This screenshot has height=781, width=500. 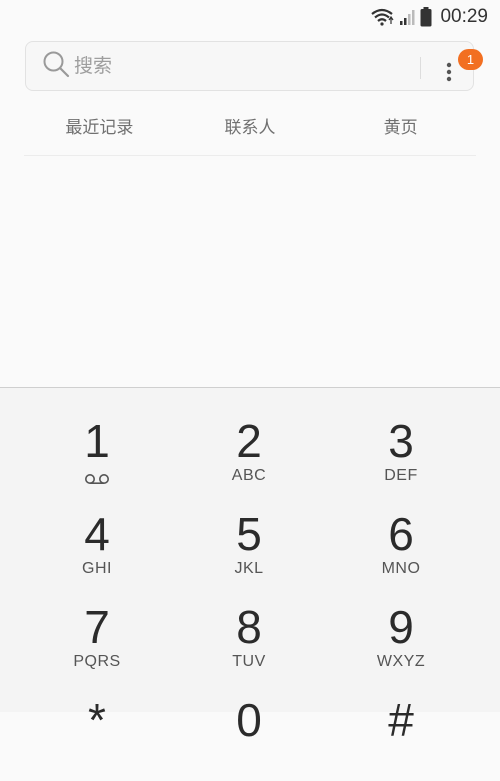 What do you see at coordinates (420, 68) in the screenshot?
I see `search-divider` at bounding box center [420, 68].